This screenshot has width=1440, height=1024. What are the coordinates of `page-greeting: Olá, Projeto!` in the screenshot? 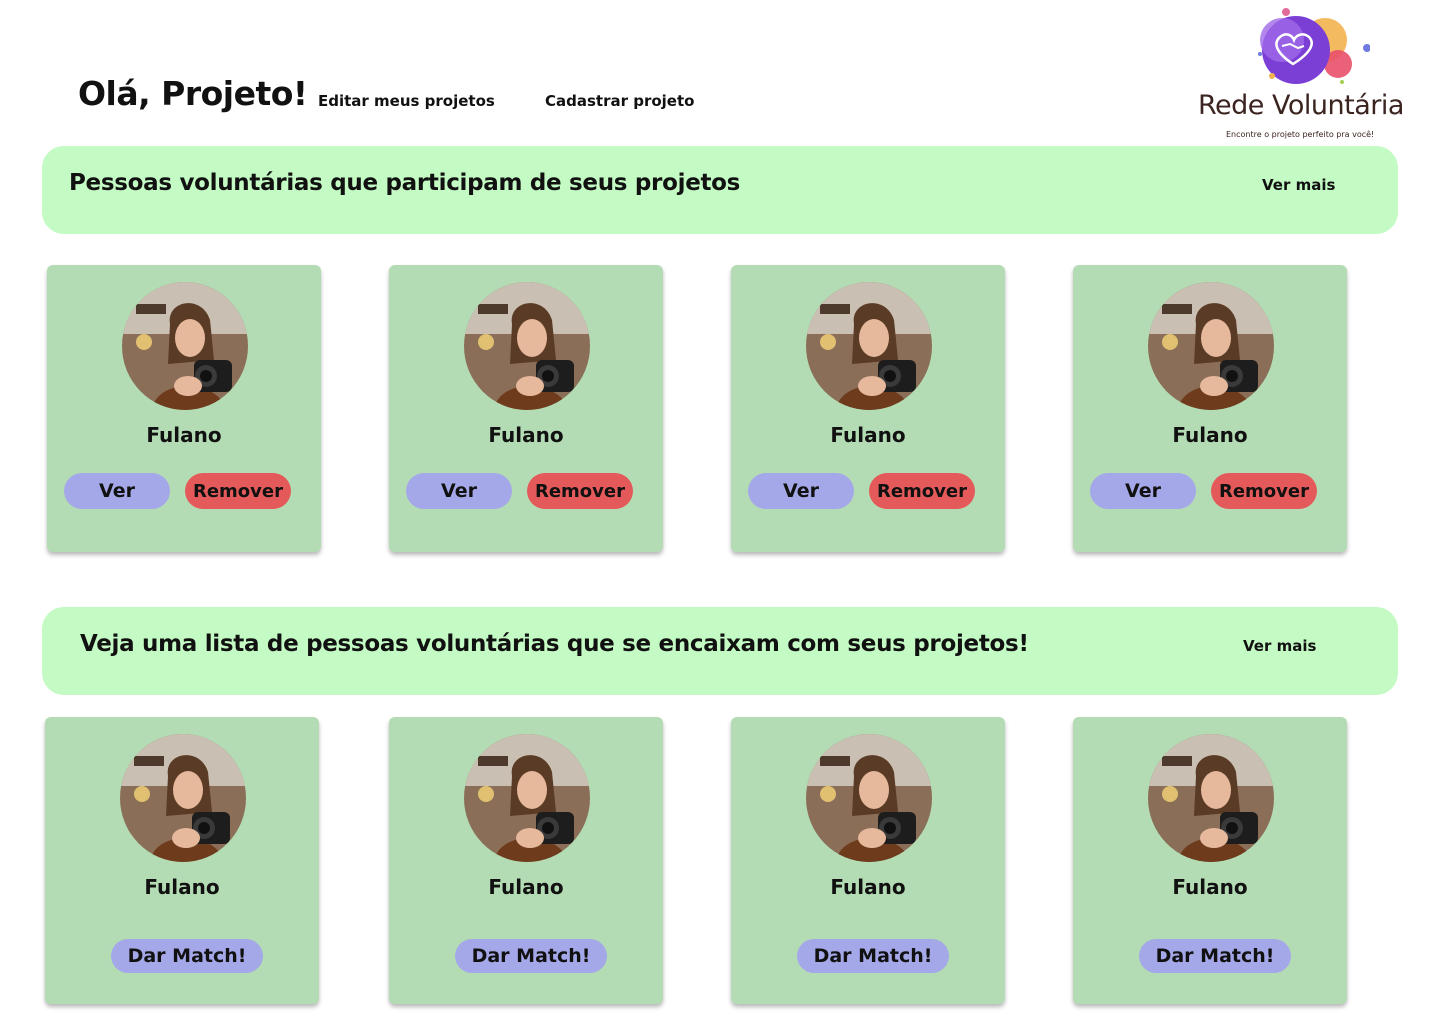 It's located at (193, 93).